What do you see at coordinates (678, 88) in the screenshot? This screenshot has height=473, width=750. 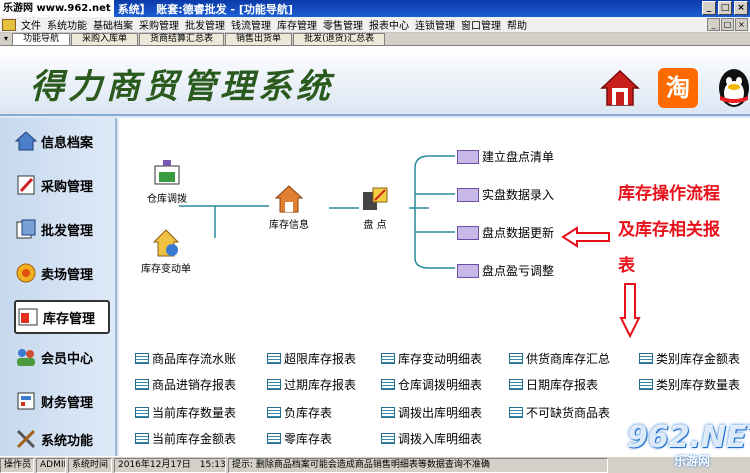 I see `taobao-icon: 淘` at bounding box center [678, 88].